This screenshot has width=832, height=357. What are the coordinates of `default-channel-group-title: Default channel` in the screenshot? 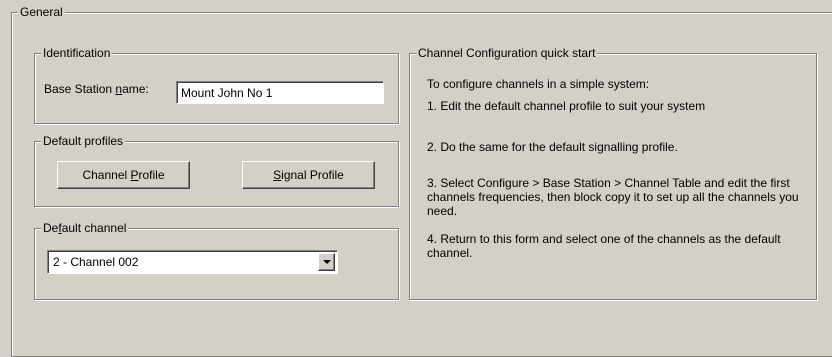 It's located at (85, 228).